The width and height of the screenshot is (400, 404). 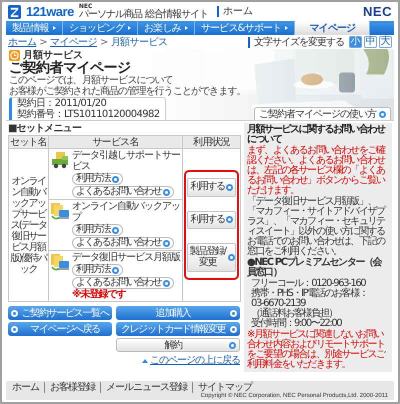 What do you see at coordinates (294, 314) in the screenshot?
I see `contact-text: （通話料お客様負担）` at bounding box center [294, 314].